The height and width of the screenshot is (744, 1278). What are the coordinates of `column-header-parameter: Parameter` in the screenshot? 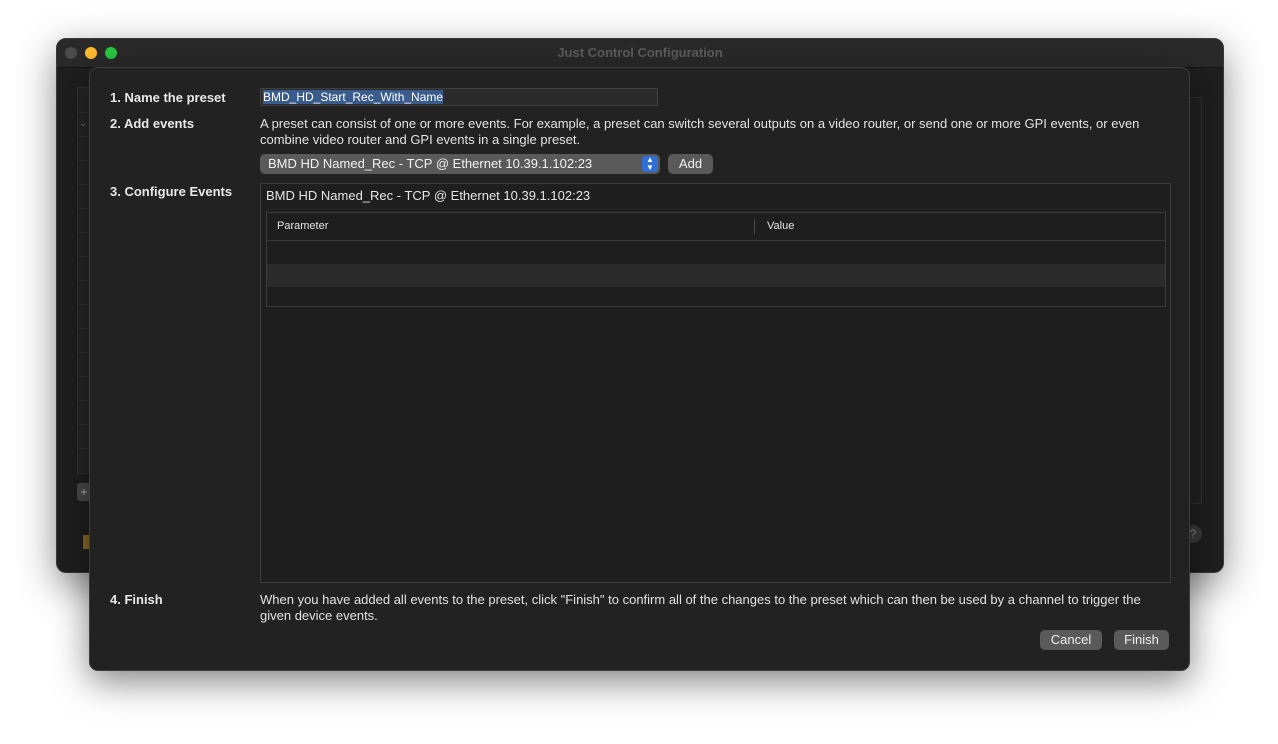 It's located at (302, 226).